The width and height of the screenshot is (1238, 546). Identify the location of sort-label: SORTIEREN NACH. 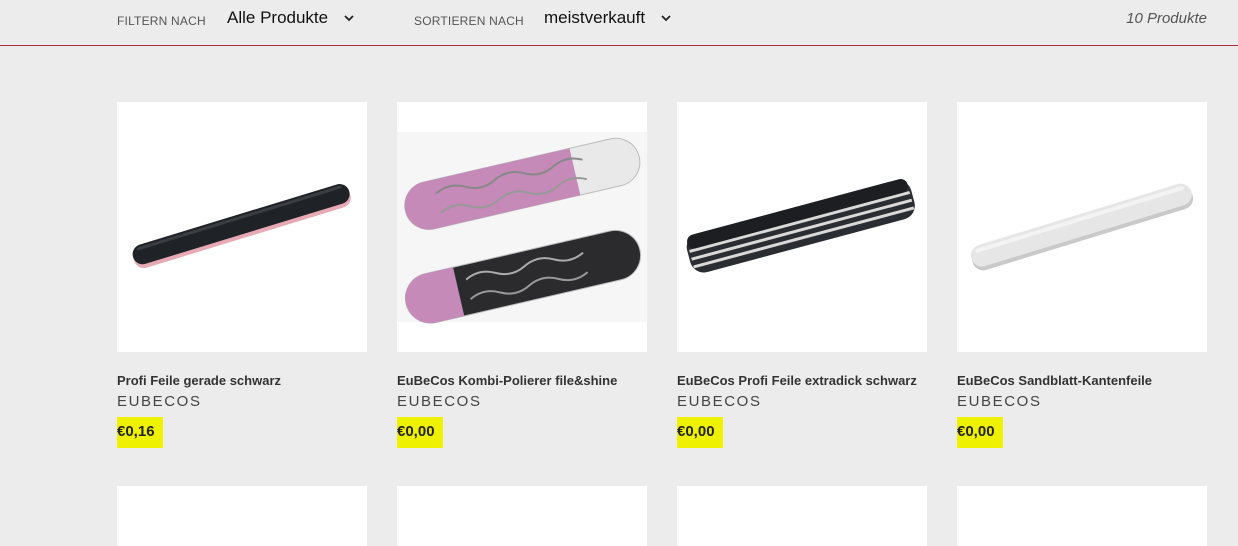
(469, 21).